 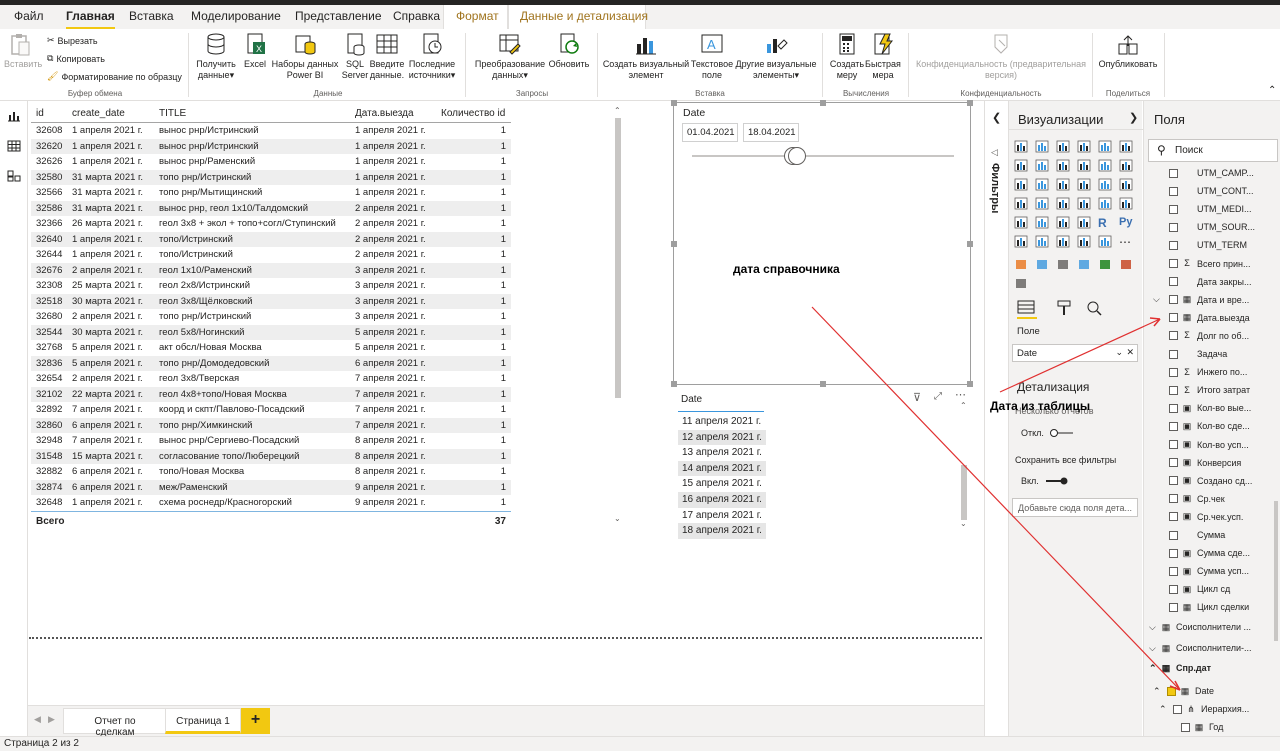 What do you see at coordinates (1180, 668) in the screenshot?
I see `table-spr-dat: ⌃ ▦ Спр.дат` at bounding box center [1180, 668].